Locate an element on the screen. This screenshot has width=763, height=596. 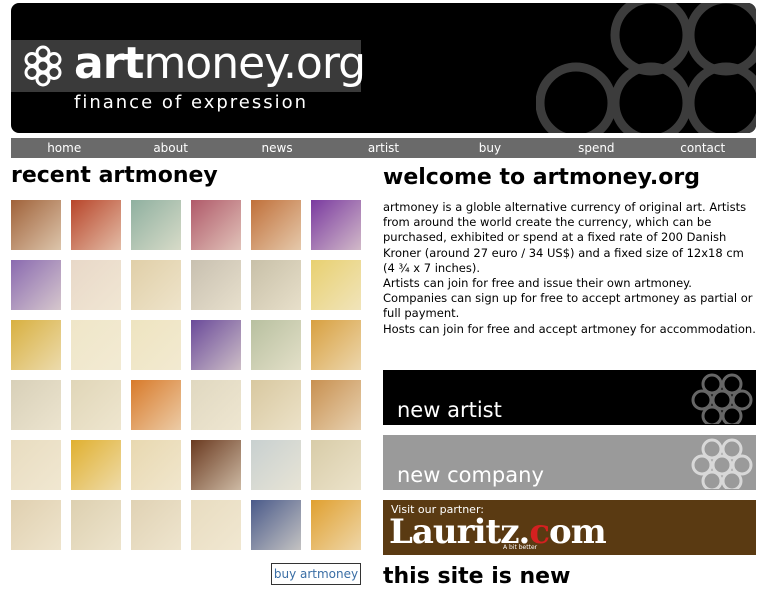
nav-news: news is located at coordinates (277, 148).